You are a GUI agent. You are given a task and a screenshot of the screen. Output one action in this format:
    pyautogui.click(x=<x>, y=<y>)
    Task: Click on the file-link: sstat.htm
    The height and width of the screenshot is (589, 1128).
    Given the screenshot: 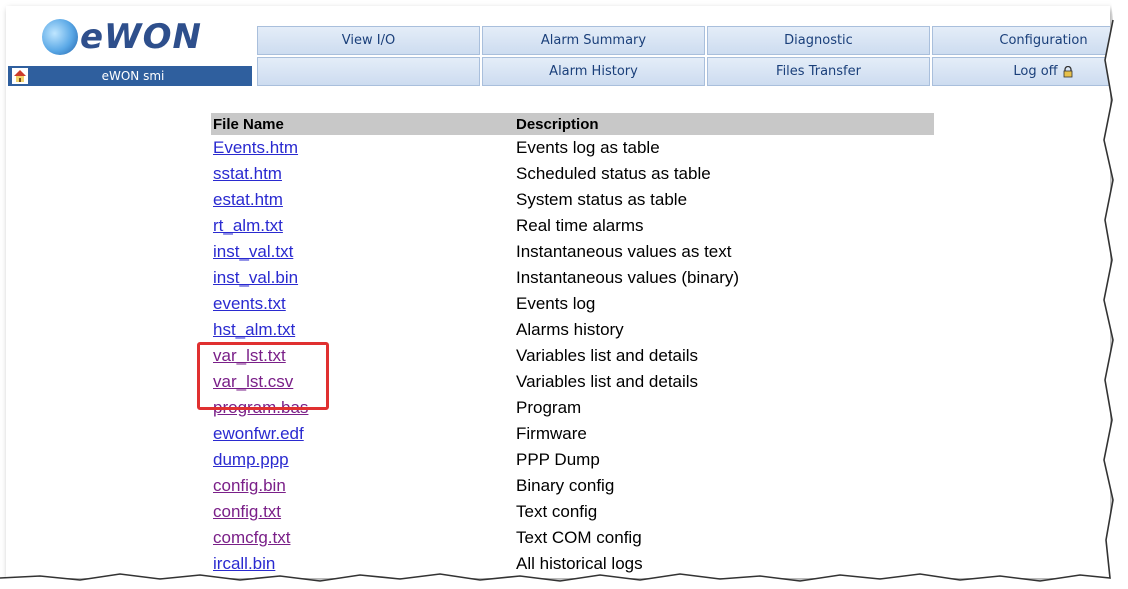 What is the action you would take?
    pyautogui.click(x=247, y=173)
    